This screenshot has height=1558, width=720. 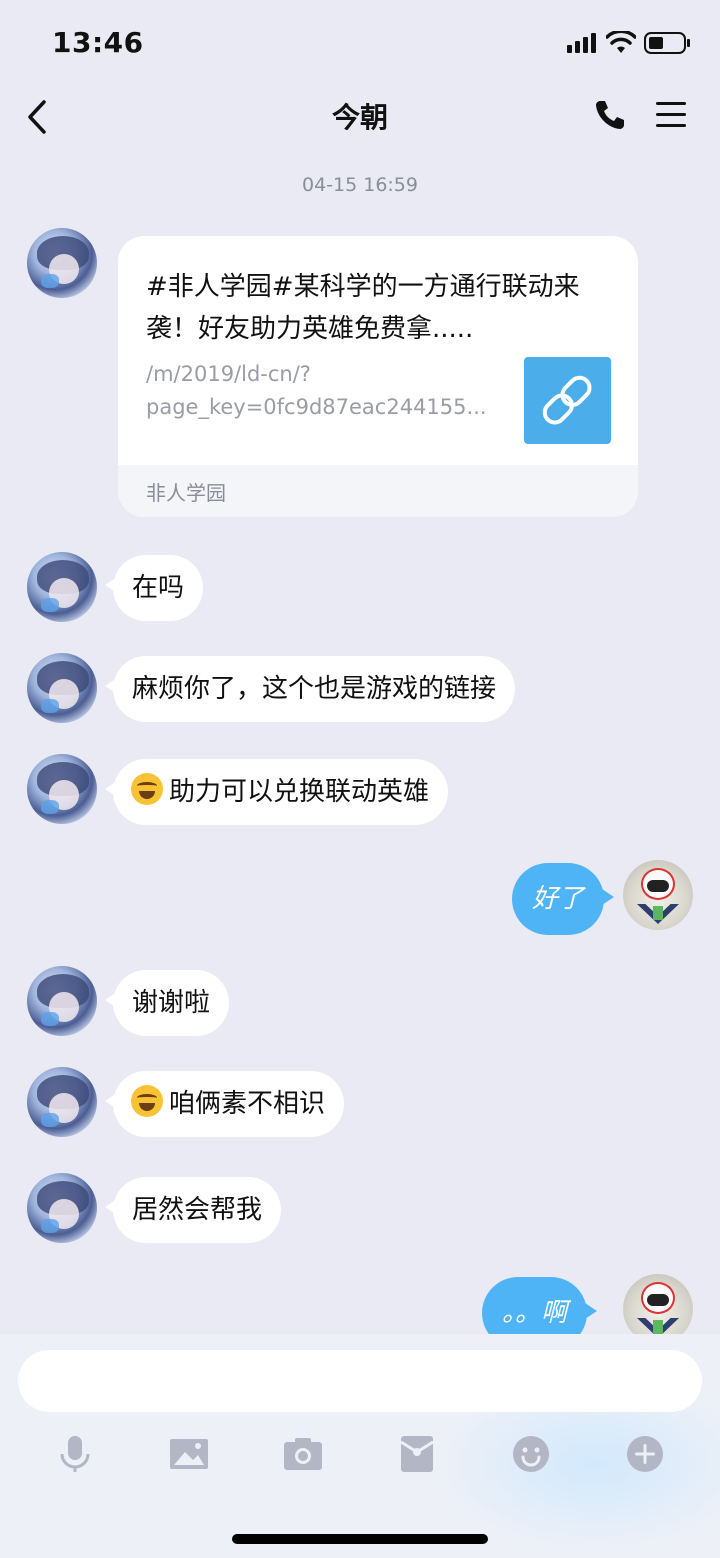 What do you see at coordinates (171, 1003) in the screenshot?
I see `message-text: 谢谢啦` at bounding box center [171, 1003].